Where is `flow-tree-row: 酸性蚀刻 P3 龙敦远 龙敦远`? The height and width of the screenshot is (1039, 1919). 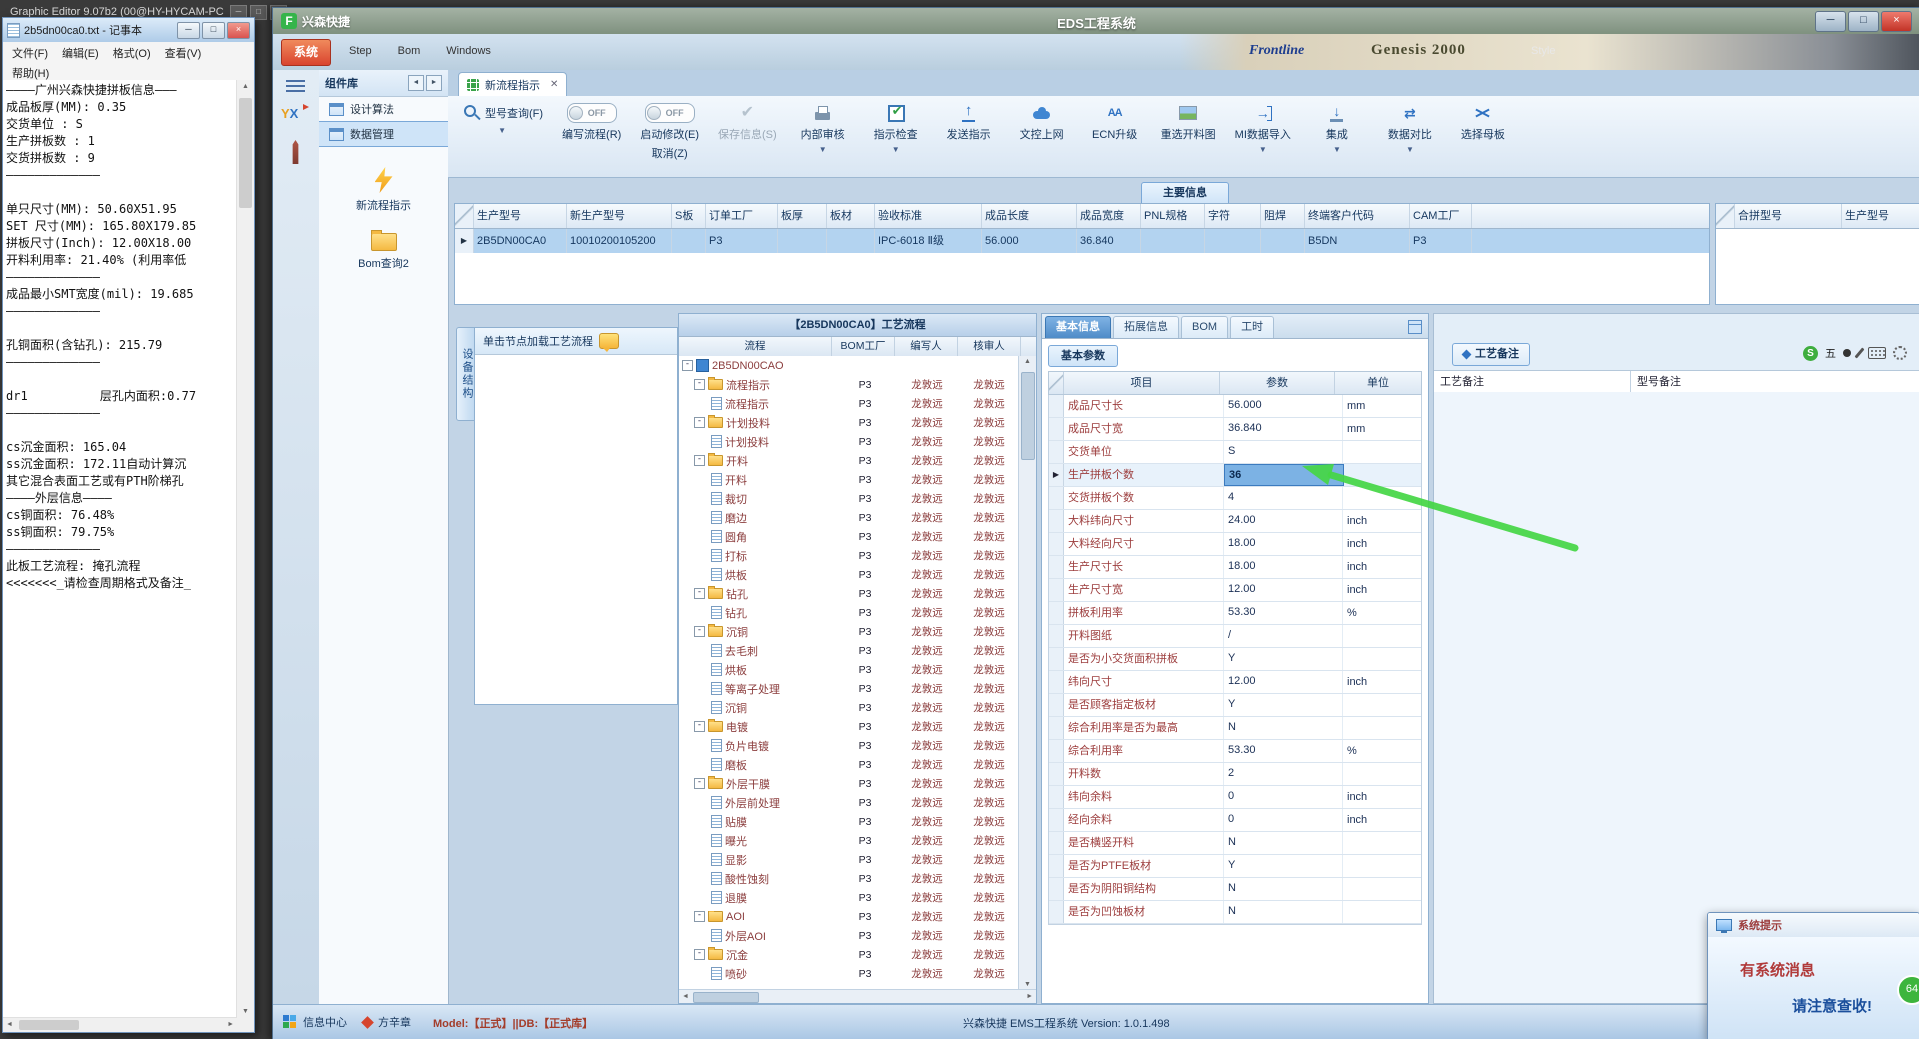
flow-tree-row: 酸性蚀刻 P3 龙敦远 龙敦远 is located at coordinates (849, 878).